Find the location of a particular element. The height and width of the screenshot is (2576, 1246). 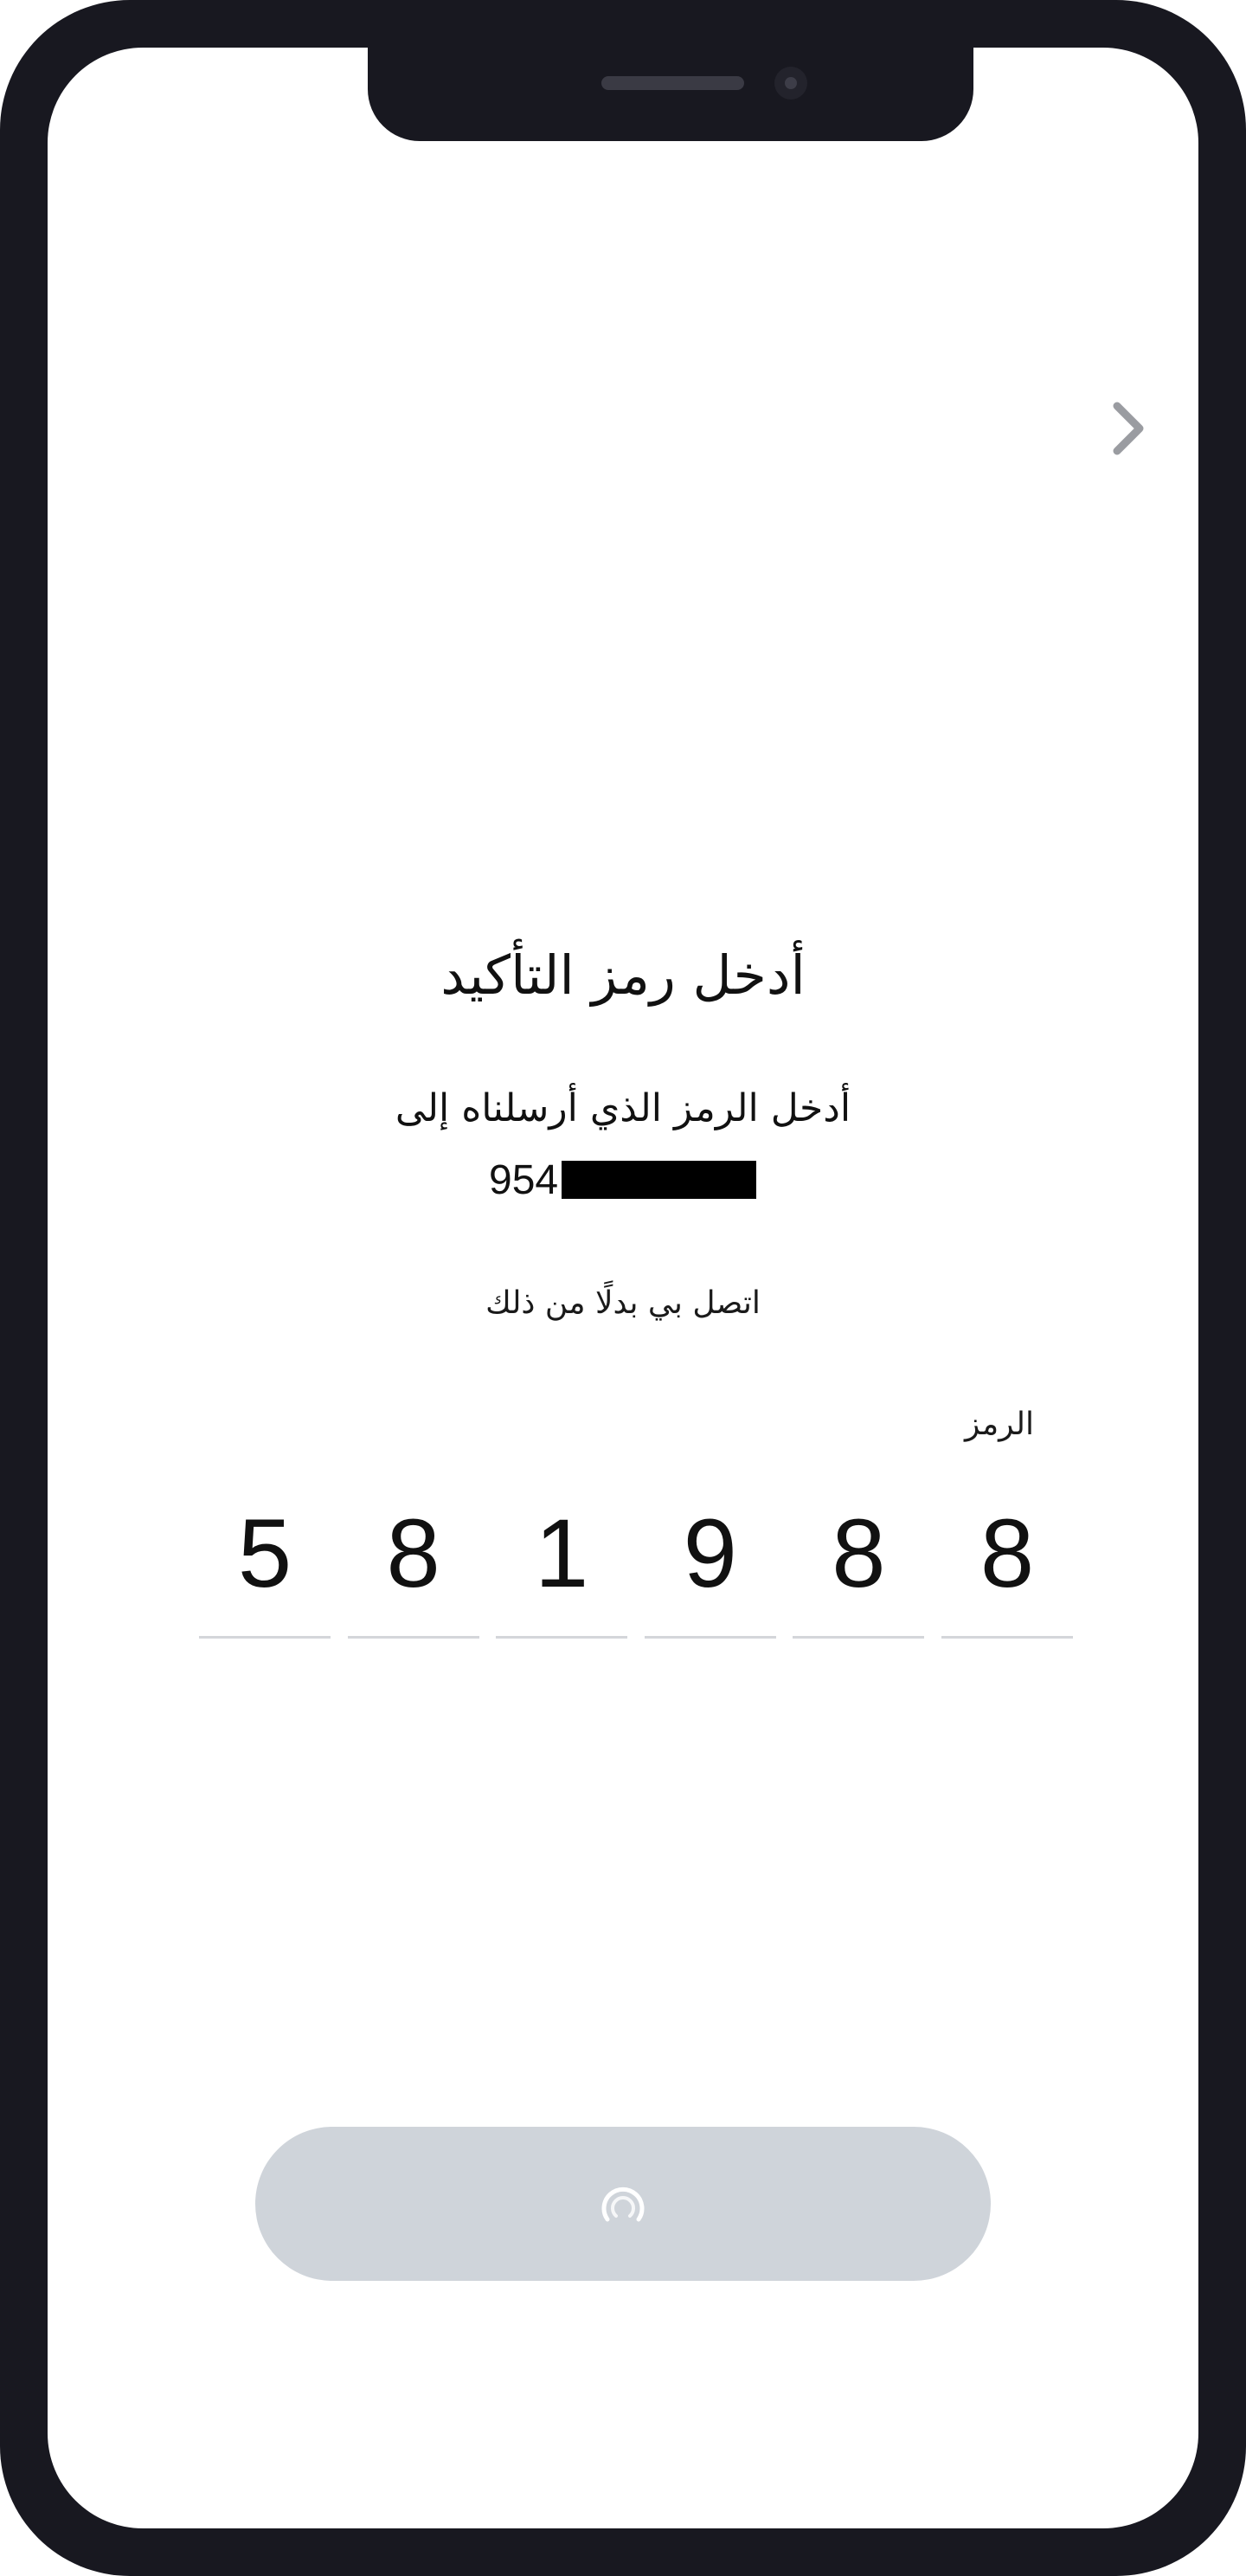

submit-button is located at coordinates (623, 2204).